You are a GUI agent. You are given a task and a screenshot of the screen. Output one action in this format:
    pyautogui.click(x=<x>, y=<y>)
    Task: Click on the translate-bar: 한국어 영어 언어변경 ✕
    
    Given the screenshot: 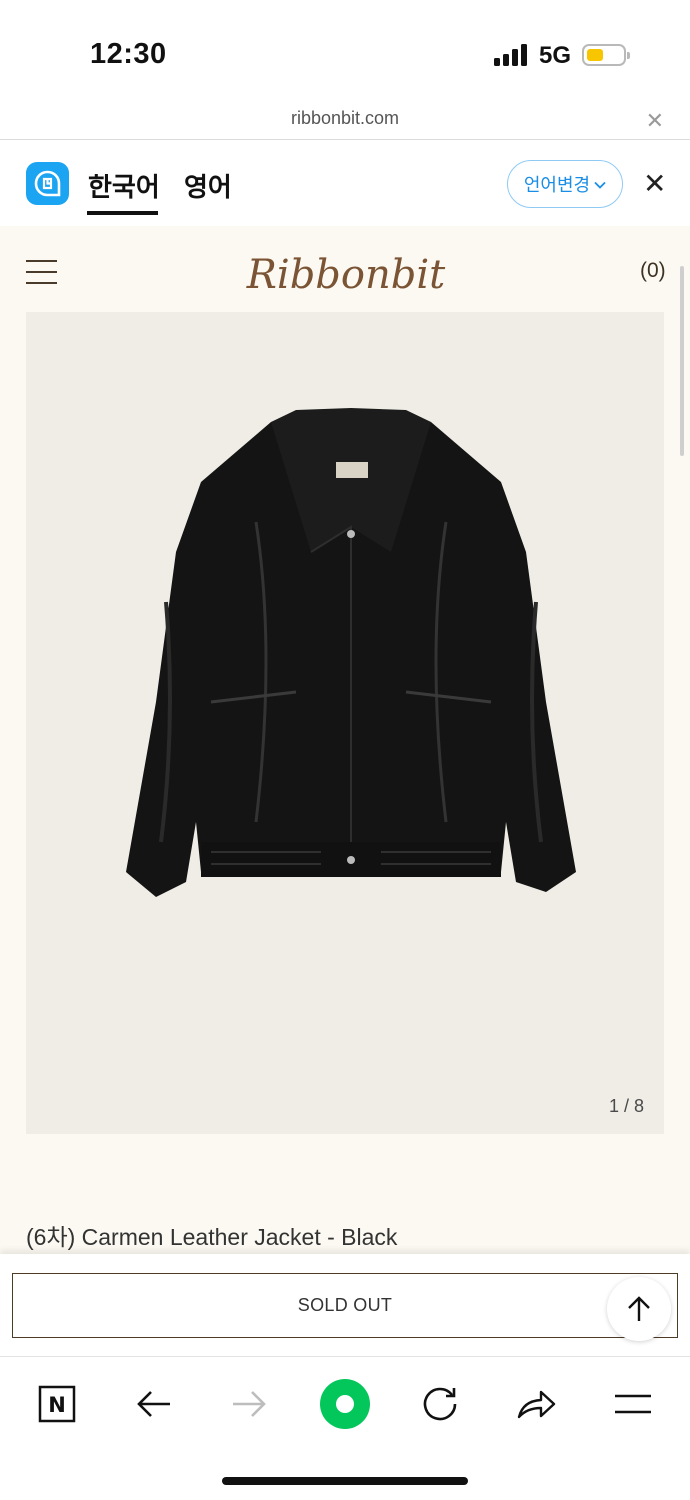 What is the action you would take?
    pyautogui.click(x=345, y=183)
    